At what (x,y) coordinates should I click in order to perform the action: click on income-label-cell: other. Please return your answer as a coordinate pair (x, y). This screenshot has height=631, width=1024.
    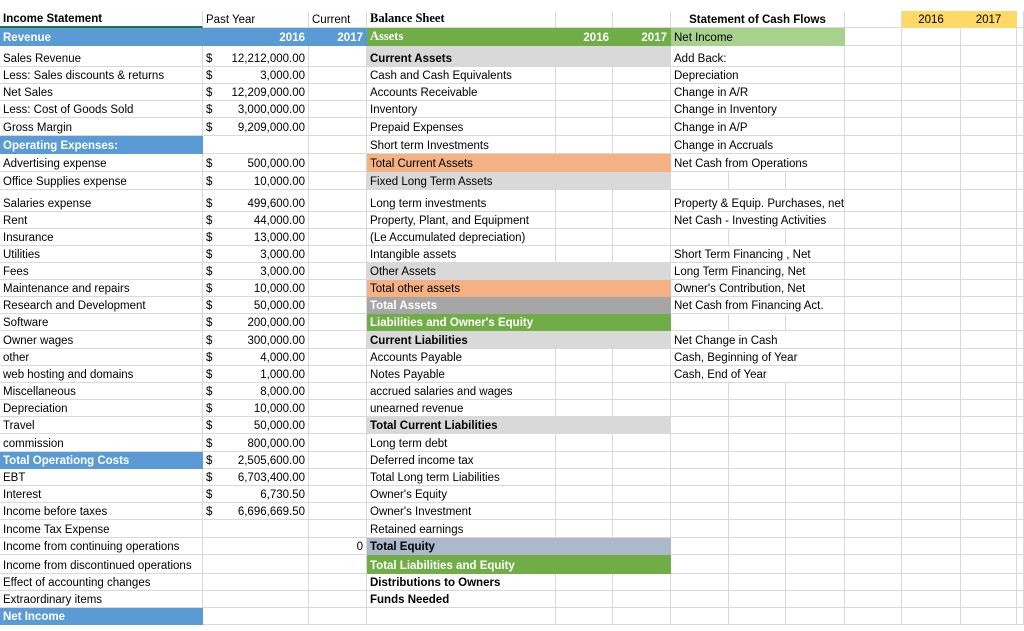
    Looking at the image, I should click on (101, 357).